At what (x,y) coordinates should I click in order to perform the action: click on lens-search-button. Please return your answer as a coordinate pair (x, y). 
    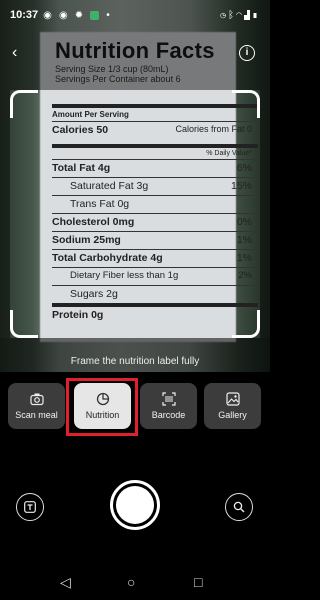
    Looking at the image, I should click on (239, 507).